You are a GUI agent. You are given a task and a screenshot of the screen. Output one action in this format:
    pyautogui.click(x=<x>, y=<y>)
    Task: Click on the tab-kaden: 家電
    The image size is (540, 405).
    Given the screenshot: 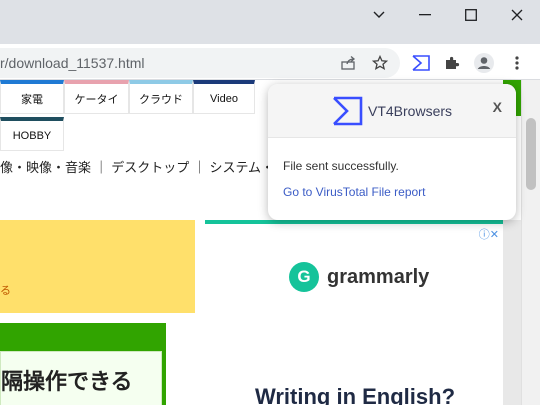 What is the action you would take?
    pyautogui.click(x=32, y=97)
    